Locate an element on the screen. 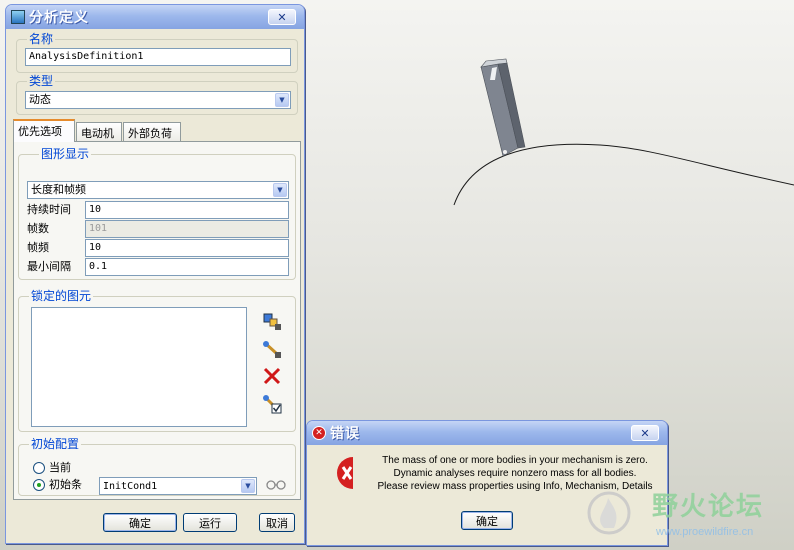 This screenshot has height=550, width=794. graphics-mode-select: 长度和帧频 ▼ is located at coordinates (158, 190).